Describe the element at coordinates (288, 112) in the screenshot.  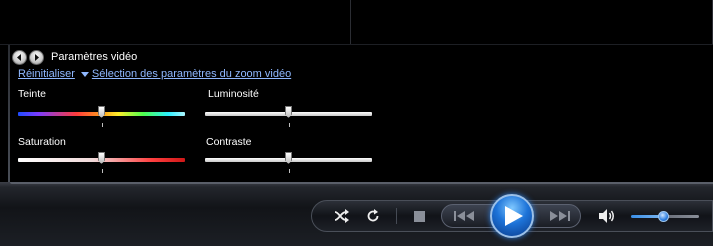
I see `brightness-thumb` at that location.